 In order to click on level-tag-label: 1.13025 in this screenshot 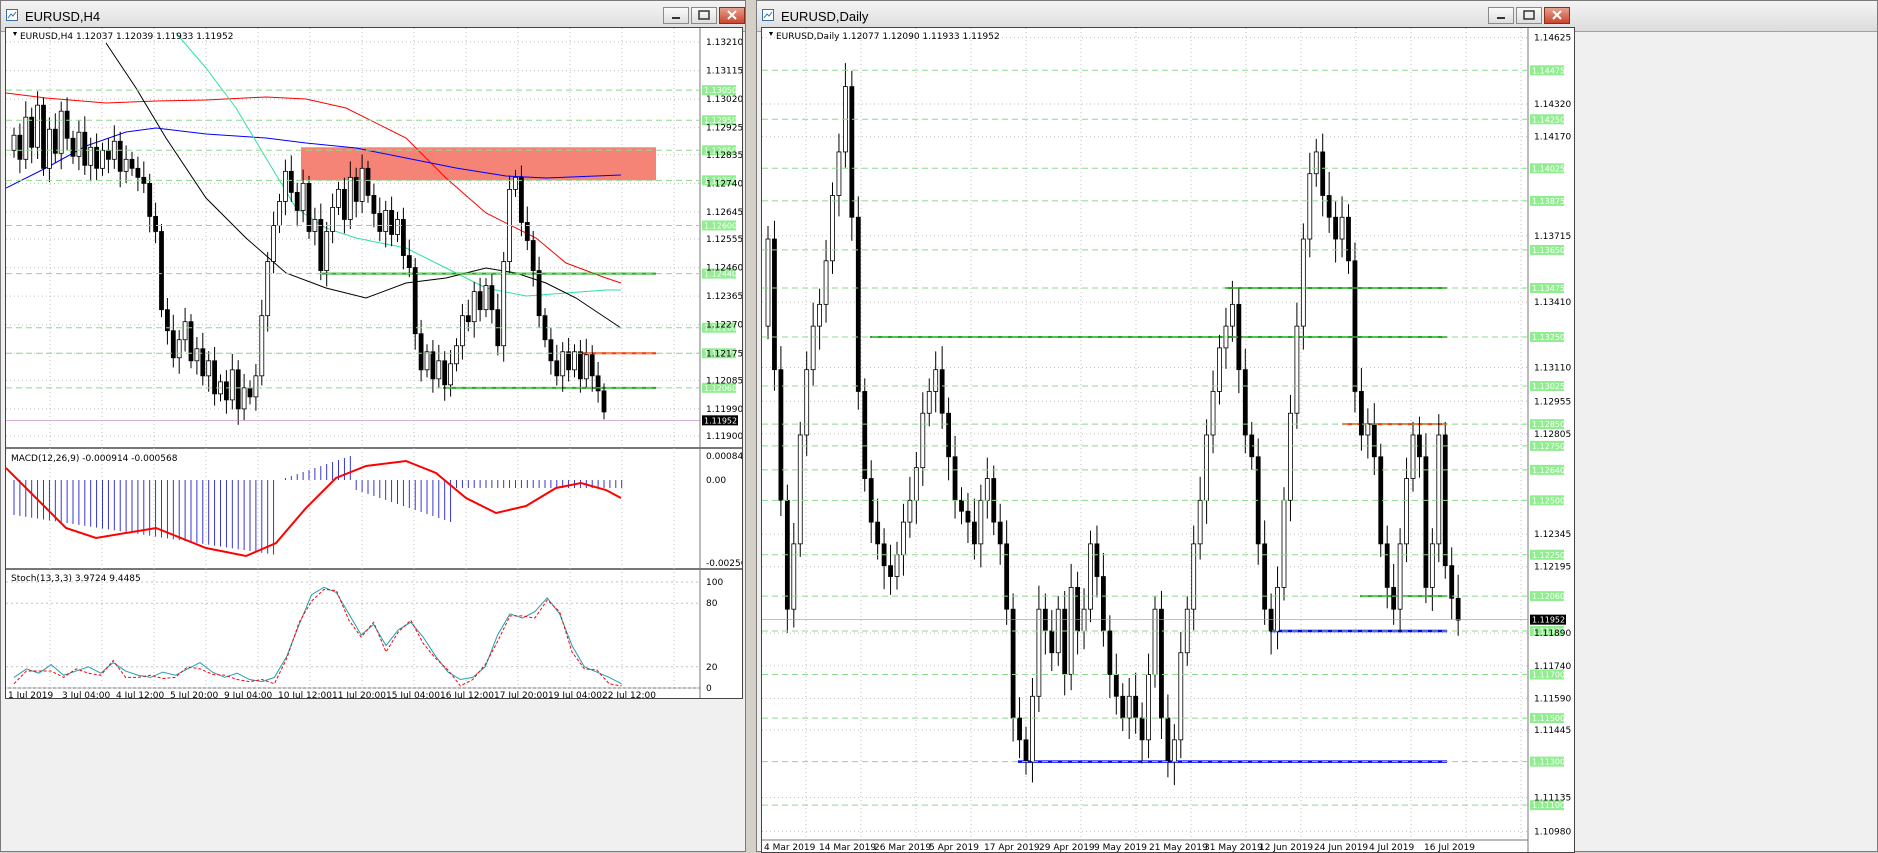, I will do `click(1548, 386)`.